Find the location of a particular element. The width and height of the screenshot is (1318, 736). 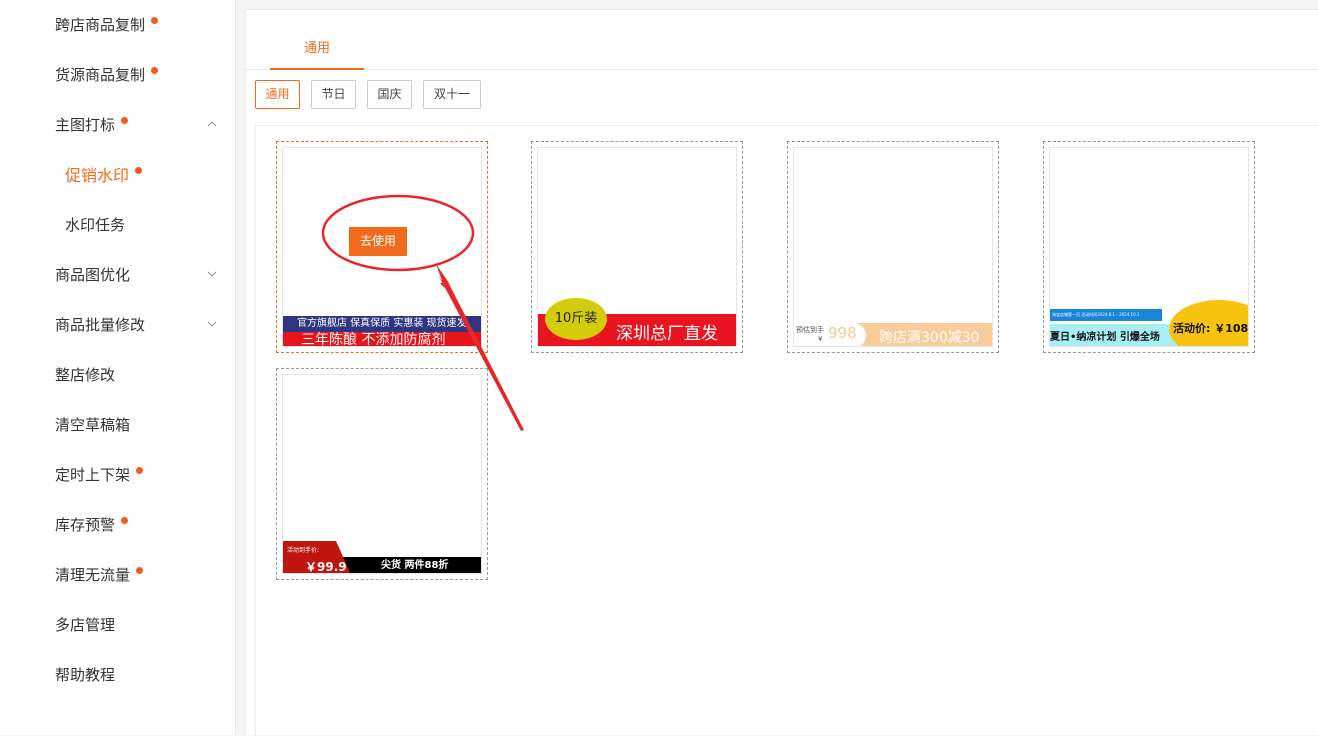

template-card: 预估到手 ¥ 998 跨店满300减30 is located at coordinates (893, 247).